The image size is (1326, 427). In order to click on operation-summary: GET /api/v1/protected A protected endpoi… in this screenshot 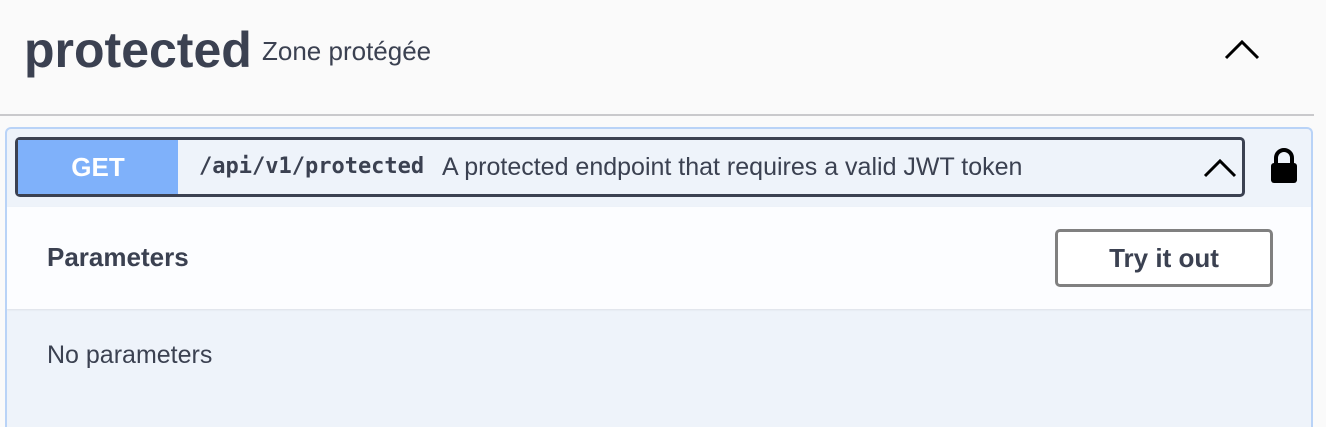, I will do `click(630, 167)`.